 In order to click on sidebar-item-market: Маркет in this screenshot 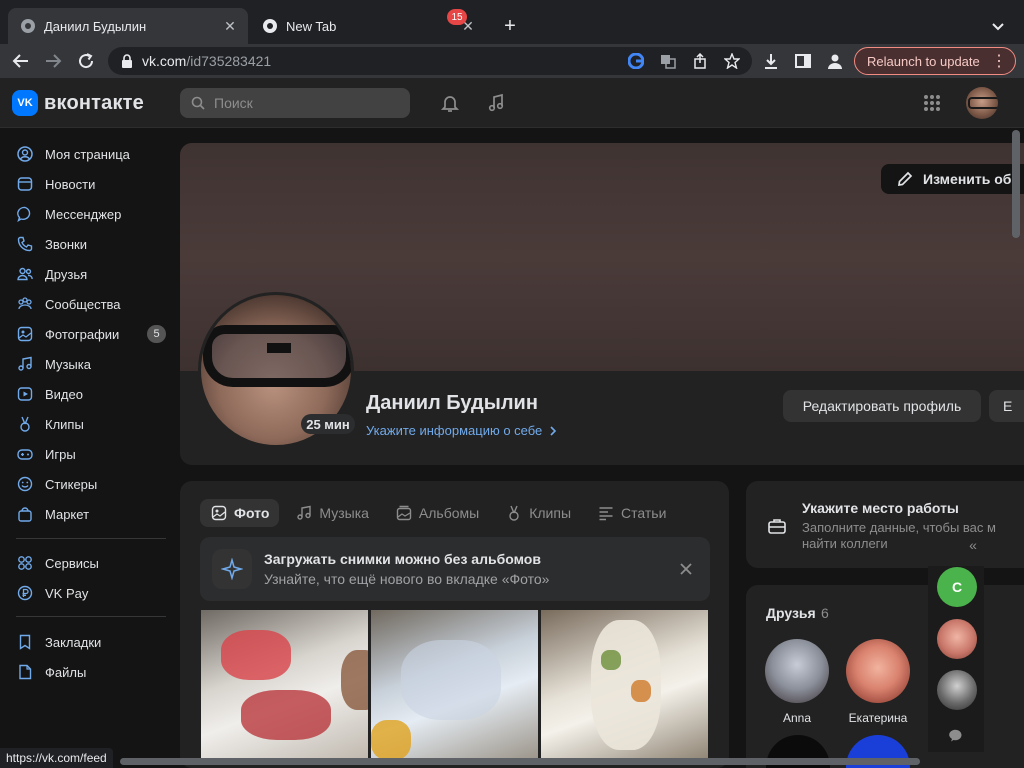, I will do `click(86, 514)`.